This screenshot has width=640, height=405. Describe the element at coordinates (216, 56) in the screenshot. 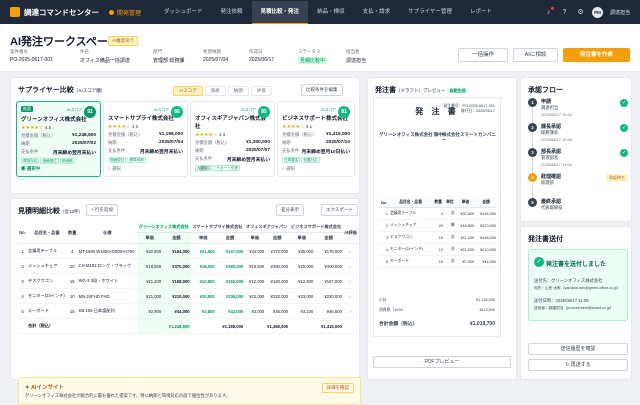

I see `meta-due: 希望納期 2025/07/04` at that location.